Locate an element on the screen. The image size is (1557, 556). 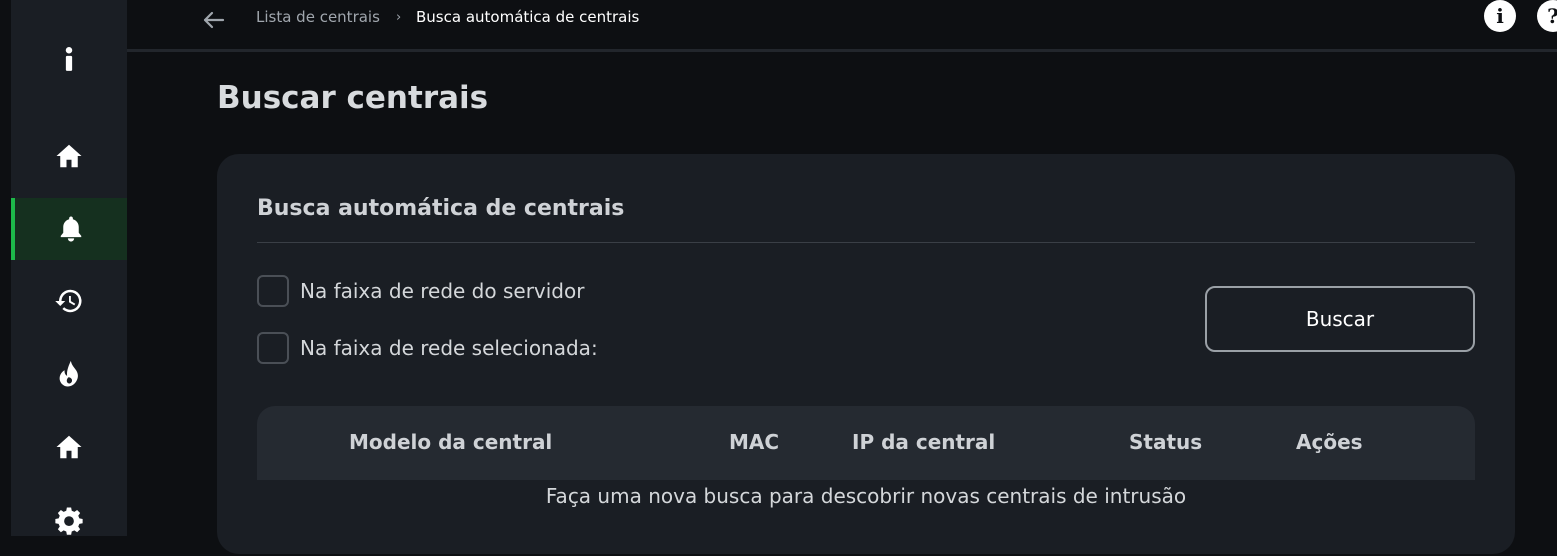
back-arrow-icon is located at coordinates (213, 20).